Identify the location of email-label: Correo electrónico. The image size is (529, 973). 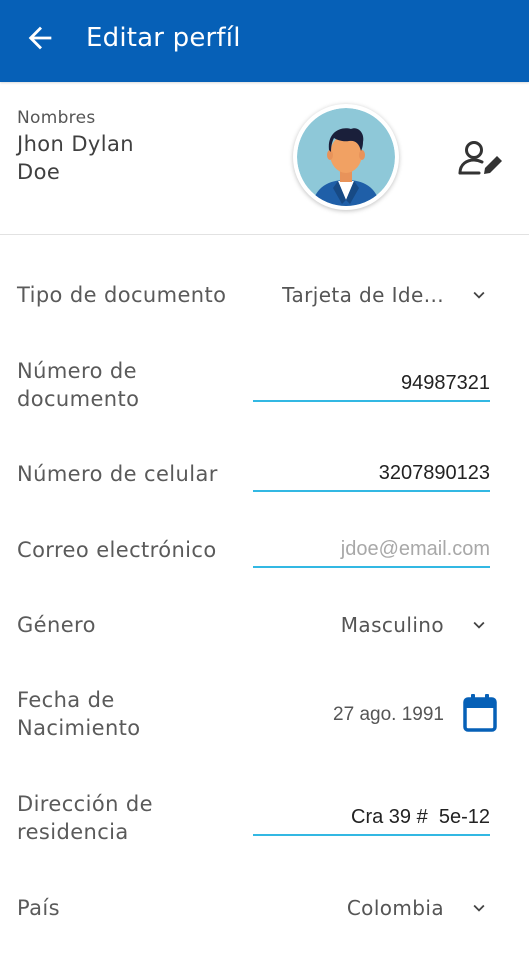
(117, 550).